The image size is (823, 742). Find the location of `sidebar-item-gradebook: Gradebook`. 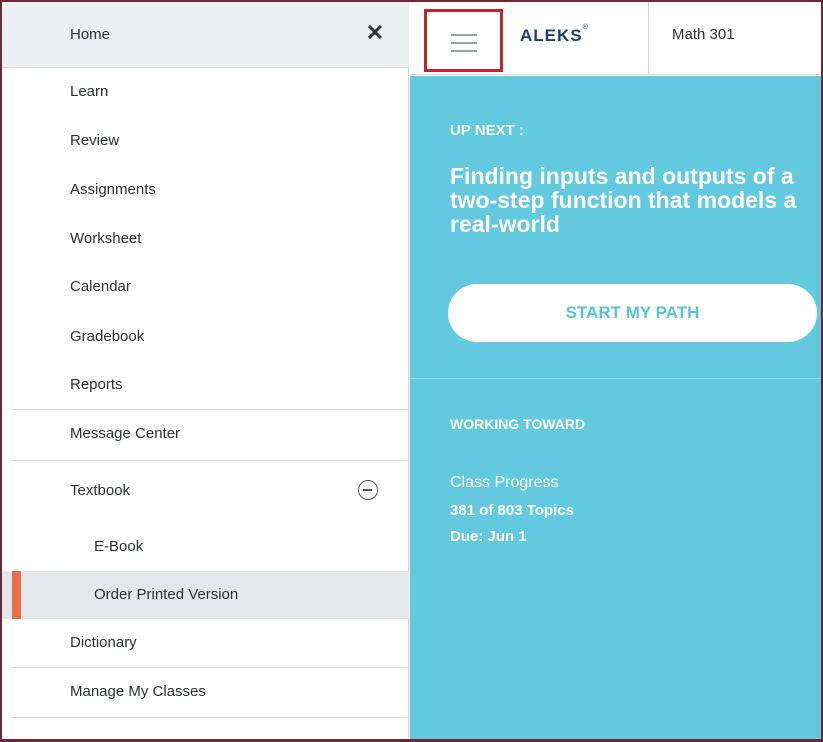

sidebar-item-gradebook: Gradebook is located at coordinates (205, 337).